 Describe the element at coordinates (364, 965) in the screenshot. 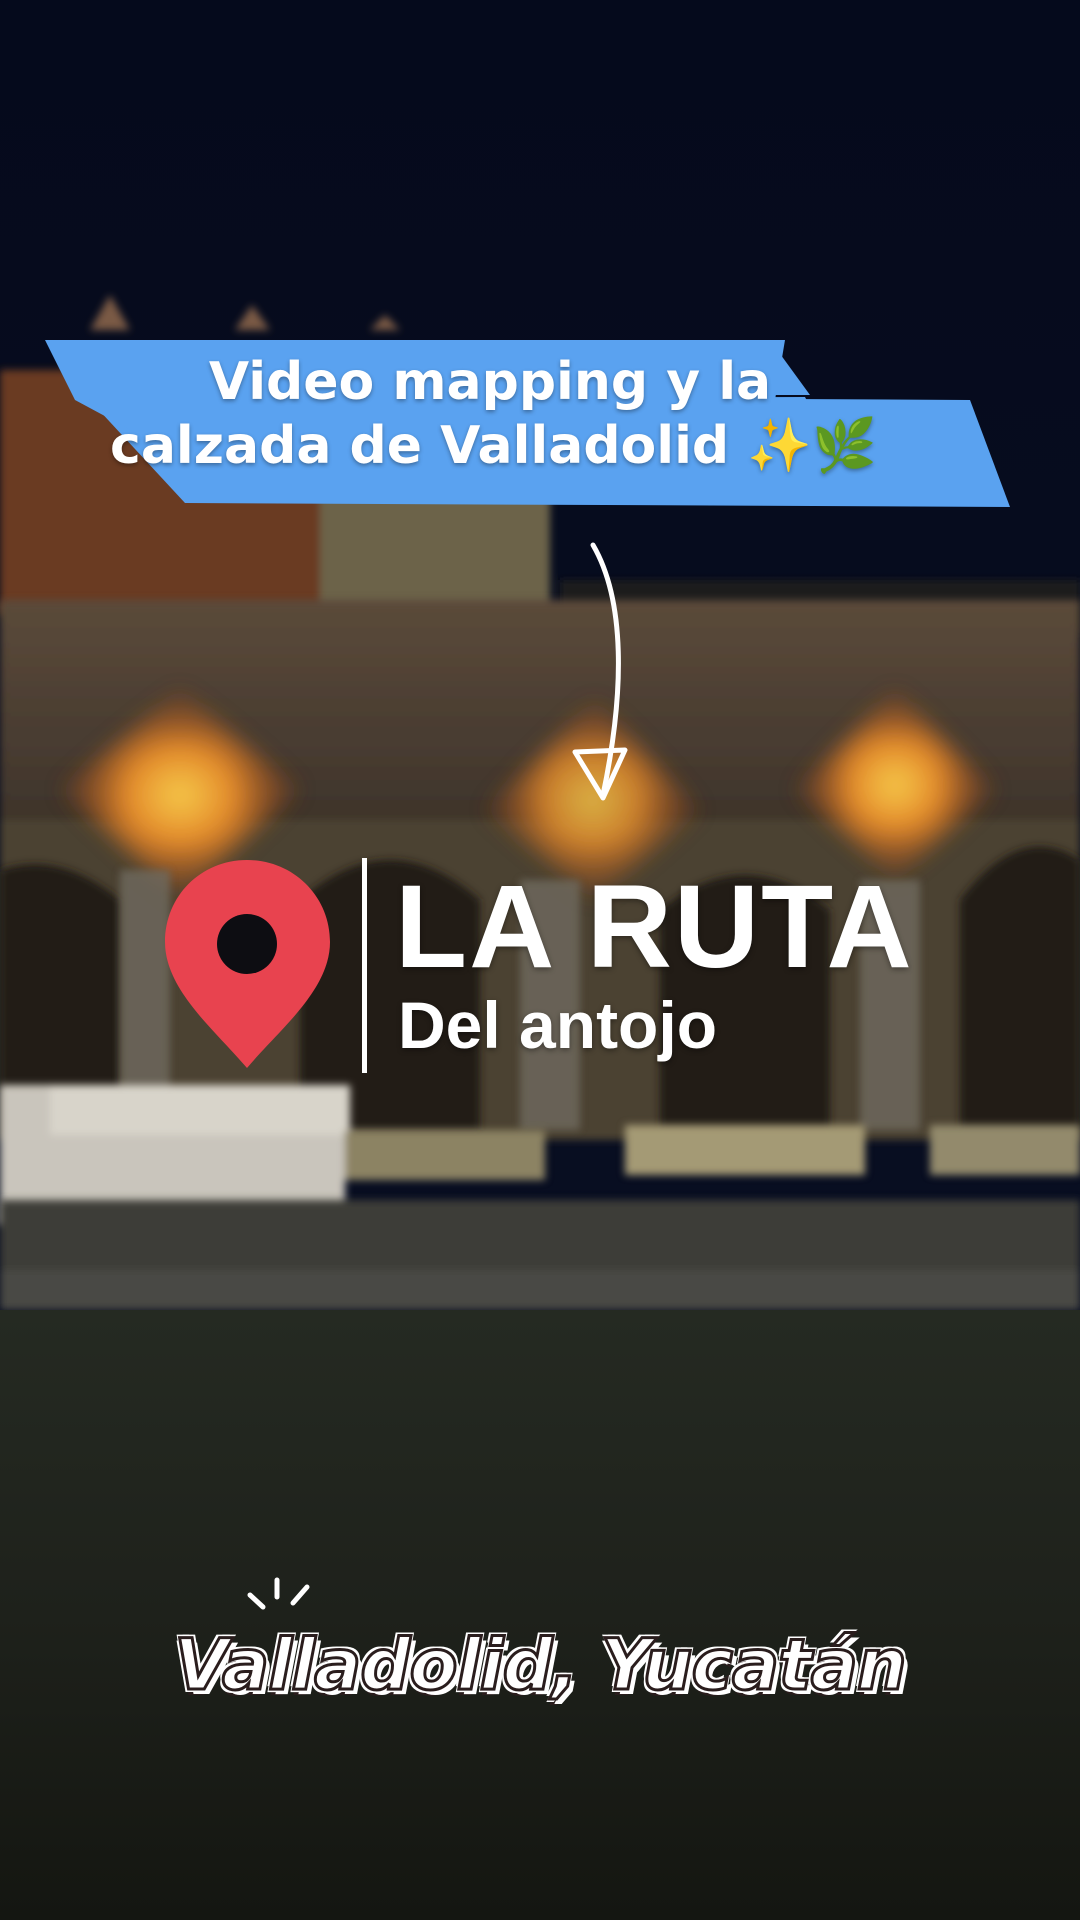

I see `logo-divider` at that location.